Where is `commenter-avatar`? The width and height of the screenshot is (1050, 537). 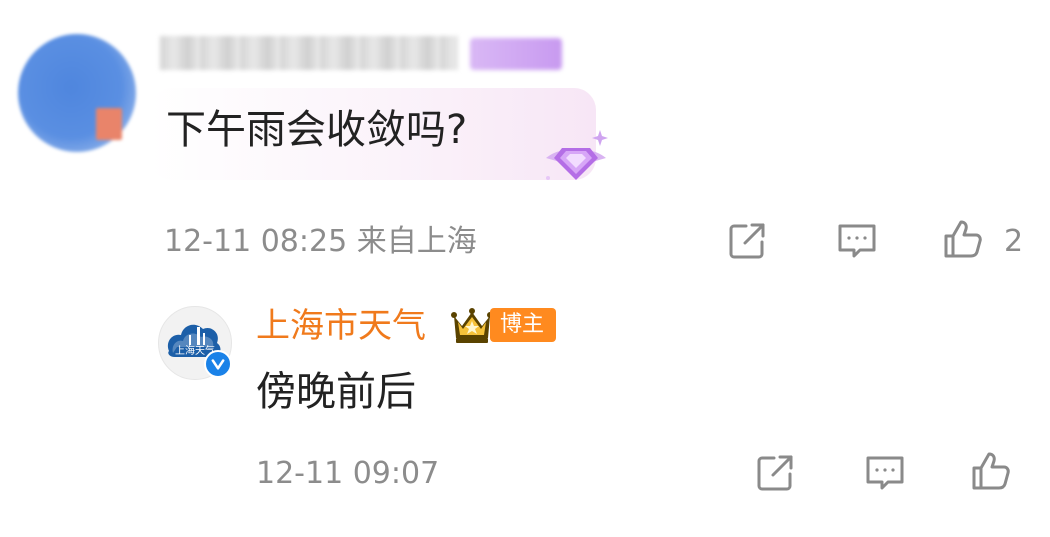
commenter-avatar is located at coordinates (77, 93).